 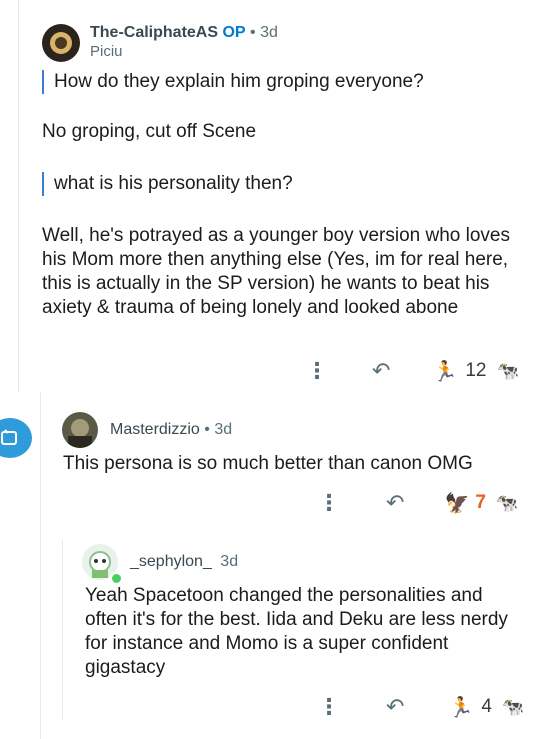 What do you see at coordinates (421, 707) in the screenshot?
I see `comment-actions: ⋮ ↶ 🏃 4 🐄` at bounding box center [421, 707].